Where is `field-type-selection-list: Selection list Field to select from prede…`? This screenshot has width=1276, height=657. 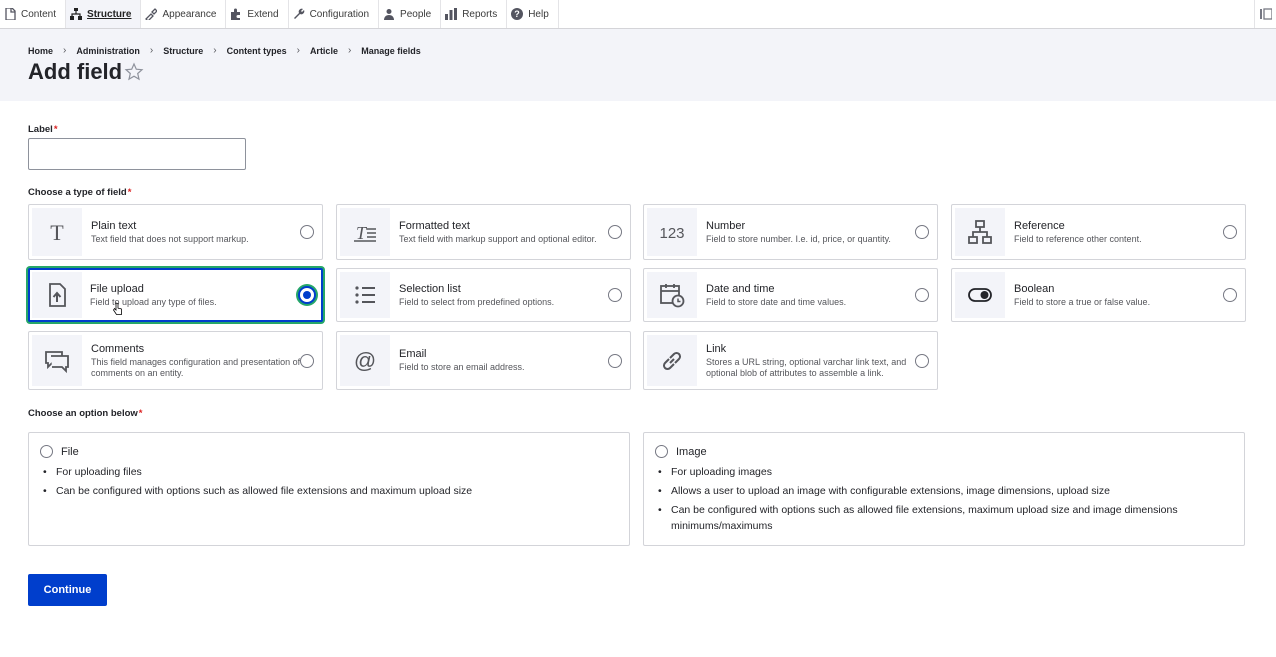
field-type-selection-list: Selection list Field to select from prede… is located at coordinates (483, 295).